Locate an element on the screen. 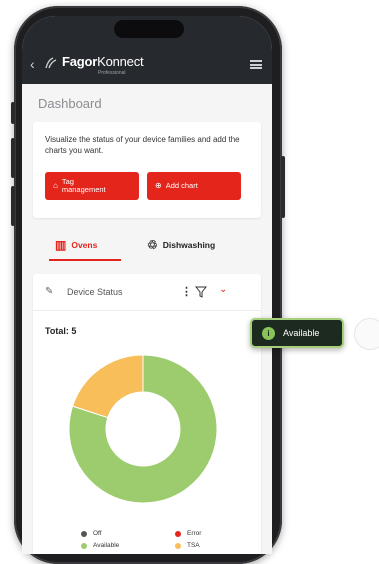  add-circle-icon: ⊕ is located at coordinates (158, 185).